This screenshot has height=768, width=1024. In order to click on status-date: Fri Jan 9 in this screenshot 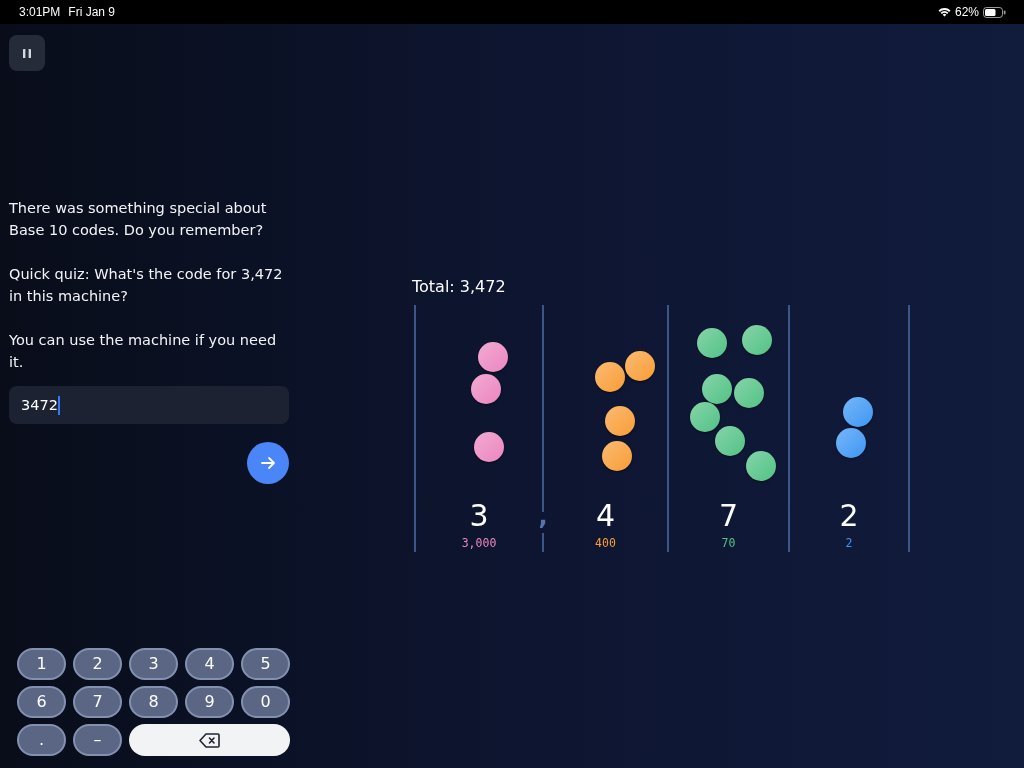, I will do `click(92, 12)`.